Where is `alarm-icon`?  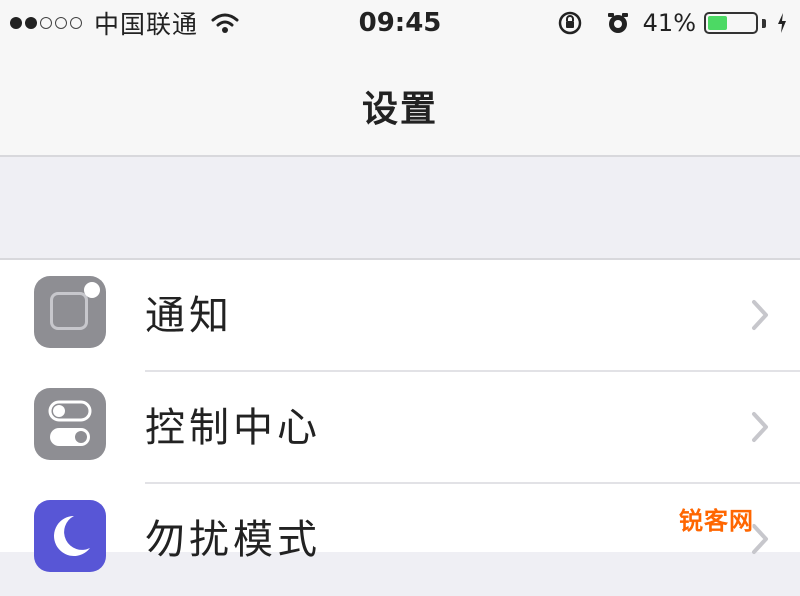
alarm-icon is located at coordinates (617, 23).